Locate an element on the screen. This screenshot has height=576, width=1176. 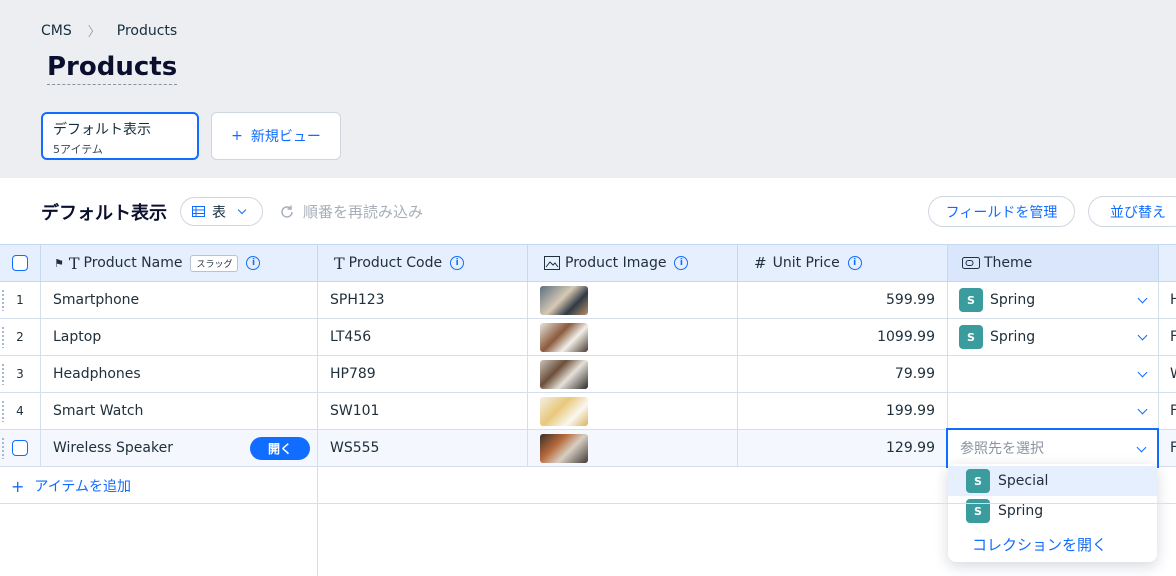
view-card-default: デフォルト表示 5アイテム is located at coordinates (120, 136).